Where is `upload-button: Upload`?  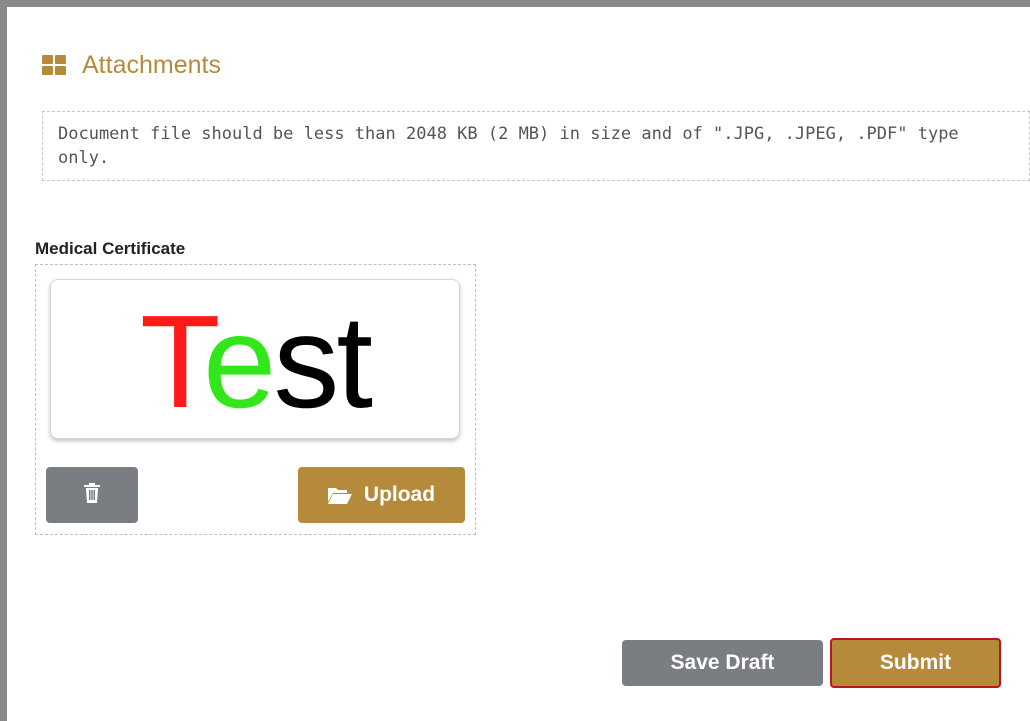
upload-button: Upload is located at coordinates (381, 495).